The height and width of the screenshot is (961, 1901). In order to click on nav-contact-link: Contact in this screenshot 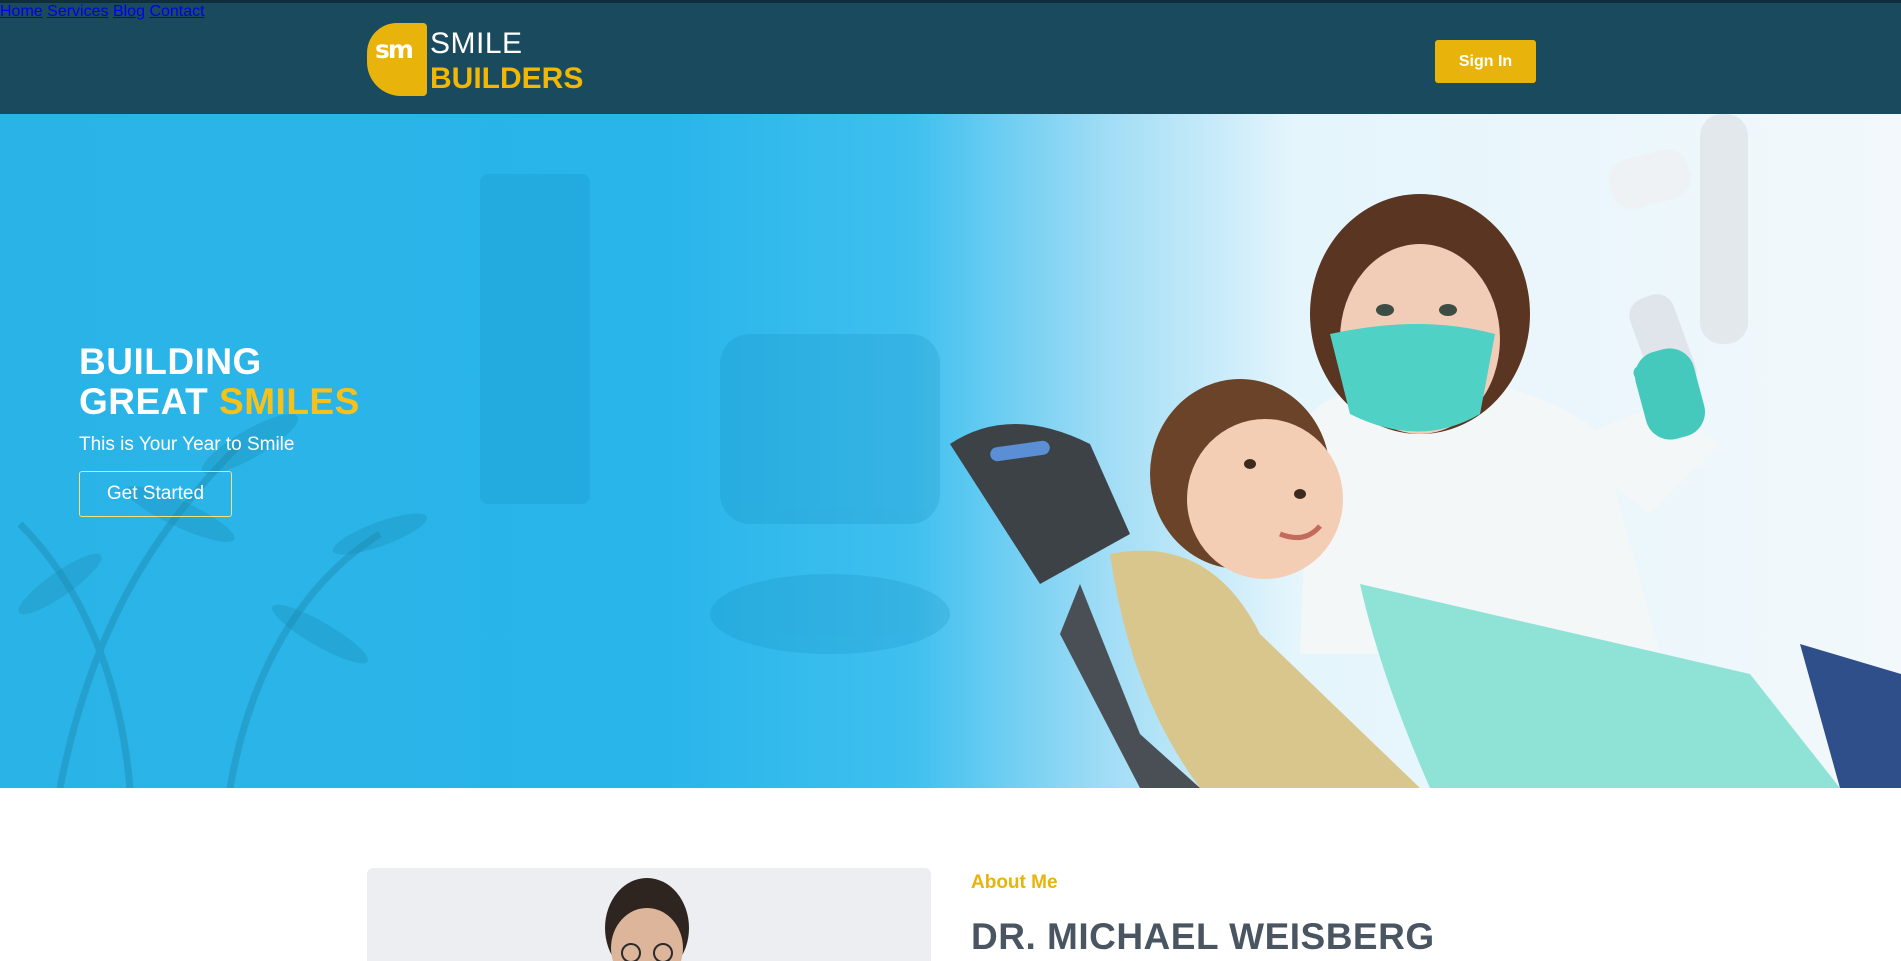, I will do `click(176, 11)`.